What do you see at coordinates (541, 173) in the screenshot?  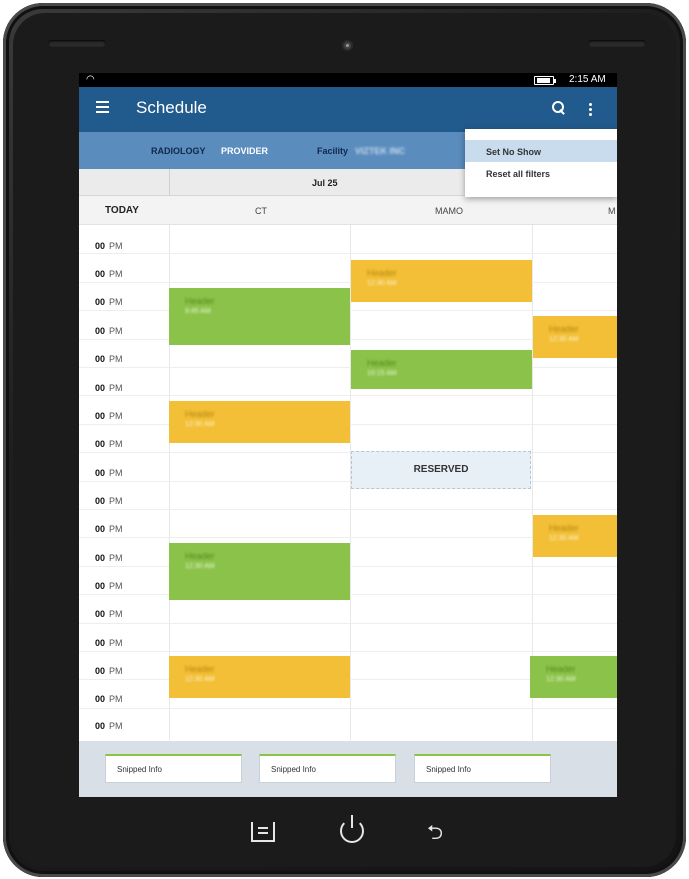 I see `menu-item-reset-filters: Reset all filters` at bounding box center [541, 173].